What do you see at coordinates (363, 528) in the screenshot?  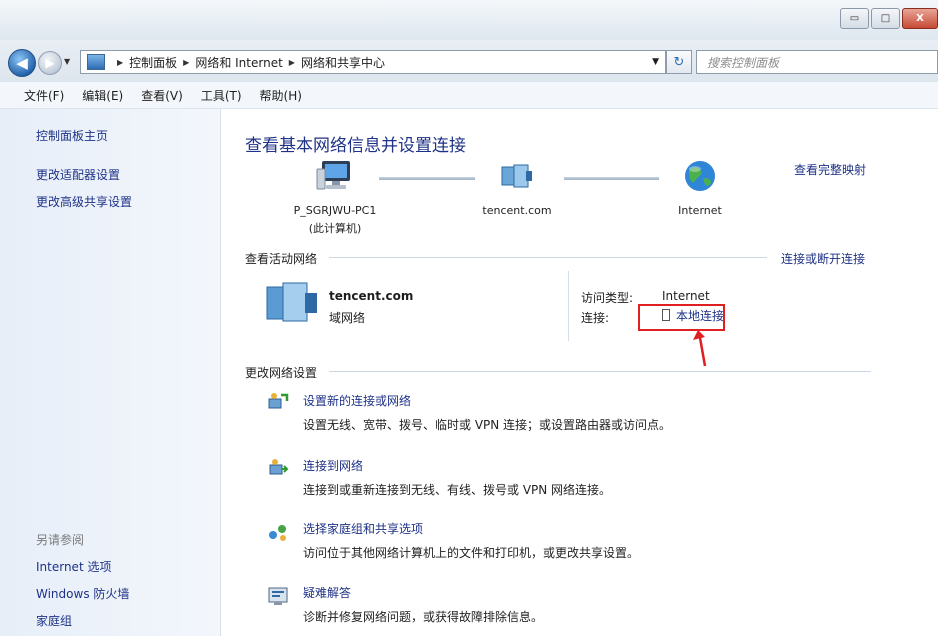 I see `task-homegroup-link: 选择家庭组和共享选项` at bounding box center [363, 528].